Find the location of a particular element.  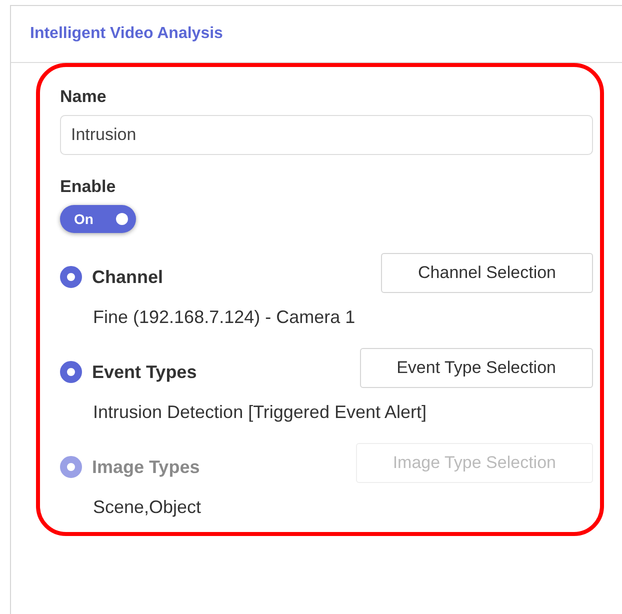

field-label: Enable is located at coordinates (88, 187).